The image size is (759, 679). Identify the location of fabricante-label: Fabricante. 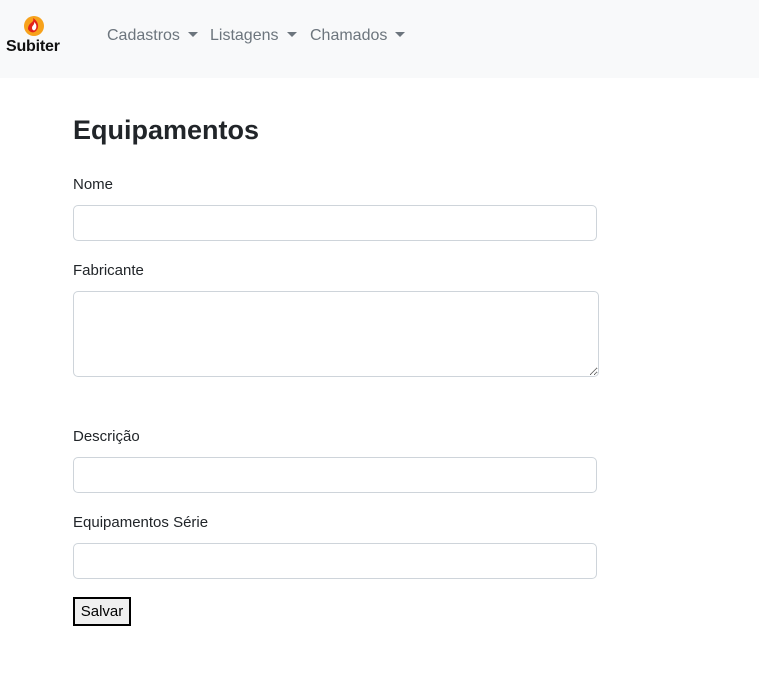
(108, 270).